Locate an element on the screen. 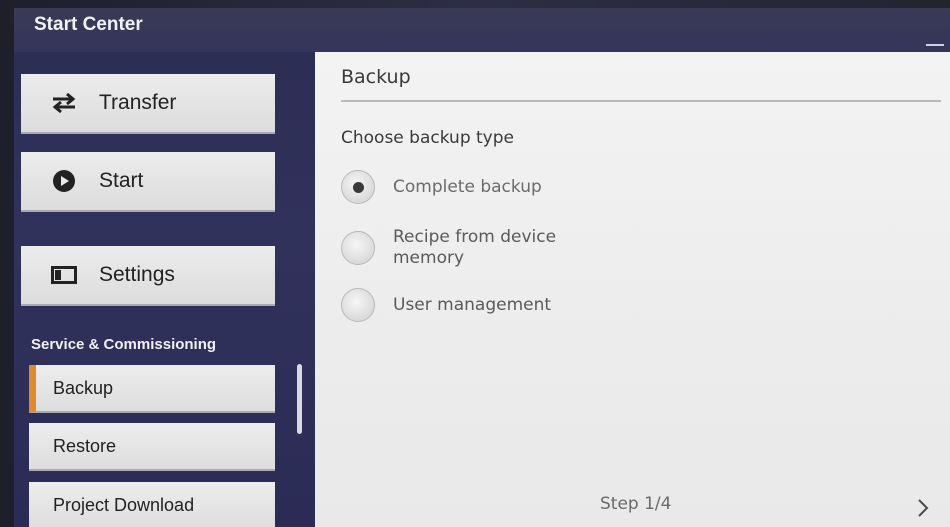  title-divider is located at coordinates (641, 101).